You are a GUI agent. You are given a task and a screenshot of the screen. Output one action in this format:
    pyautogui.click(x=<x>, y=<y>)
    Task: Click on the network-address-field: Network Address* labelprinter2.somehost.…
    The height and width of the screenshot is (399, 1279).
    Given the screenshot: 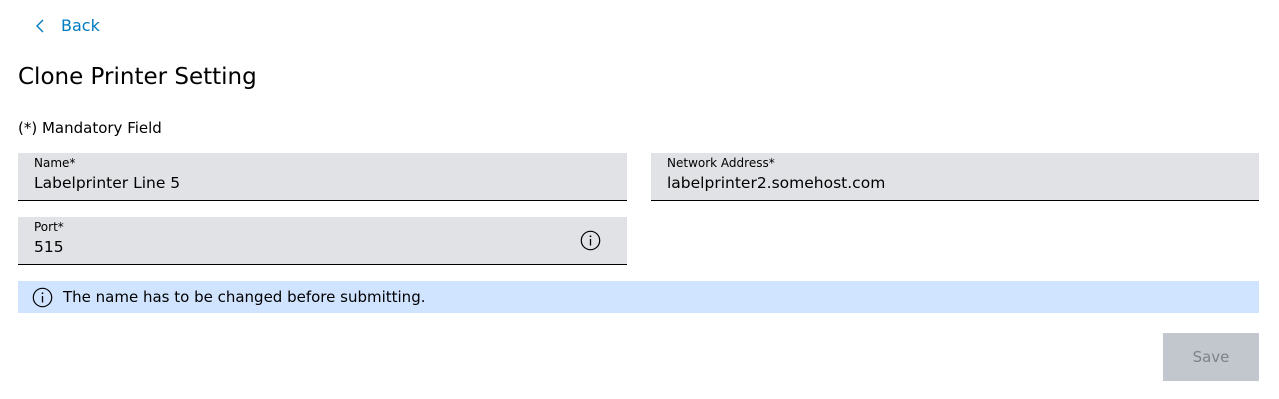 What is the action you would take?
    pyautogui.click(x=955, y=177)
    